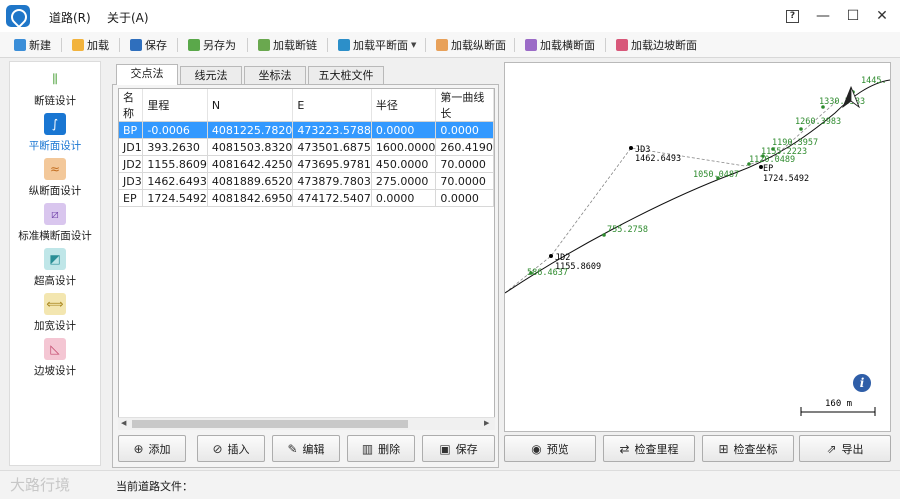 This screenshot has height=499, width=900. Describe the element at coordinates (882, 16) in the screenshot. I see `close-button: ✕` at that location.